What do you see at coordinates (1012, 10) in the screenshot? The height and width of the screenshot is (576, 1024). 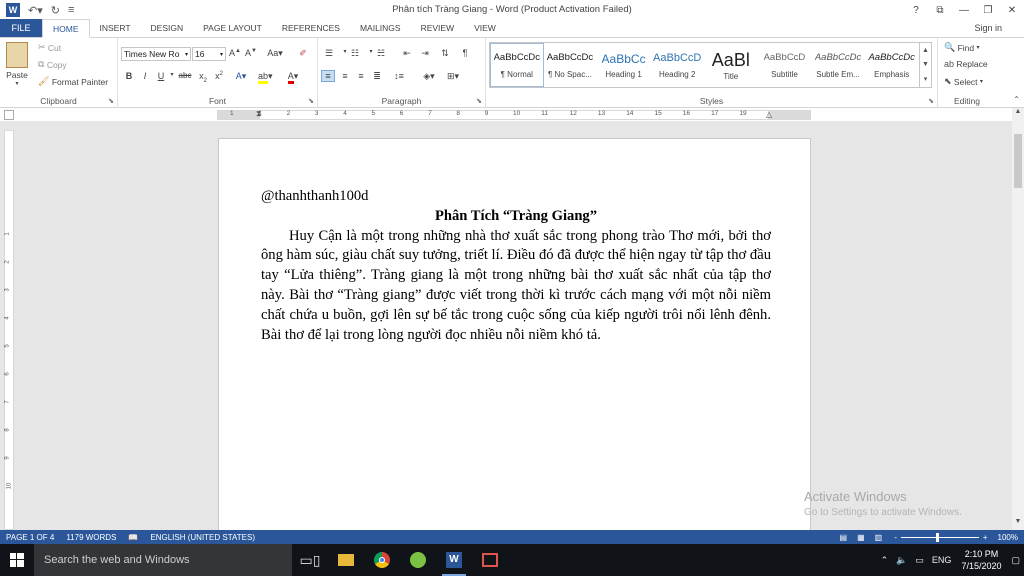 I see `close-icon: ✕` at bounding box center [1012, 10].